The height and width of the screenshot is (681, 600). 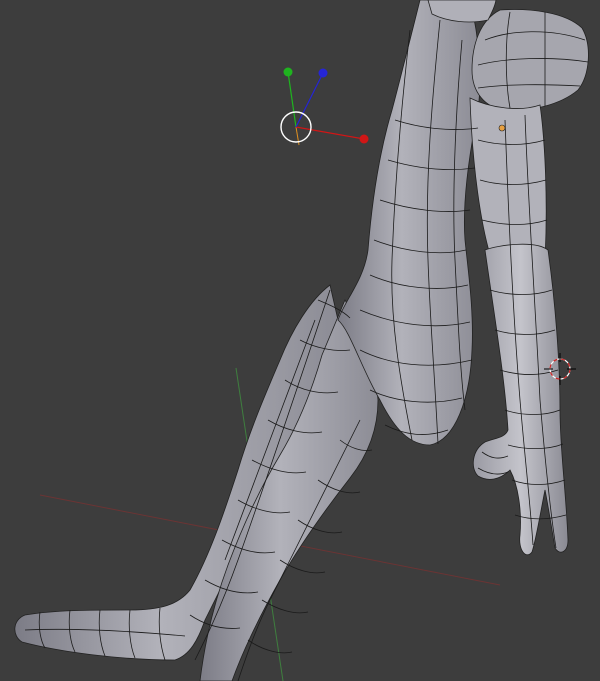 I want to click on manipulator-z-axis, so click(x=309, y=100).